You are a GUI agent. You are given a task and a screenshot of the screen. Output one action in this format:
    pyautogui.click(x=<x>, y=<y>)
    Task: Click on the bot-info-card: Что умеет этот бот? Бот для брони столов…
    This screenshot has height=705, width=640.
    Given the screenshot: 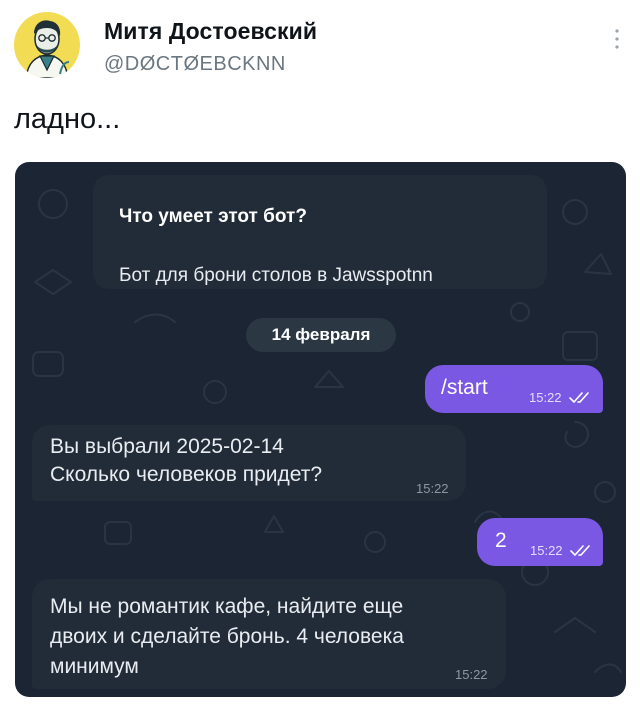 What is the action you would take?
    pyautogui.click(x=320, y=232)
    